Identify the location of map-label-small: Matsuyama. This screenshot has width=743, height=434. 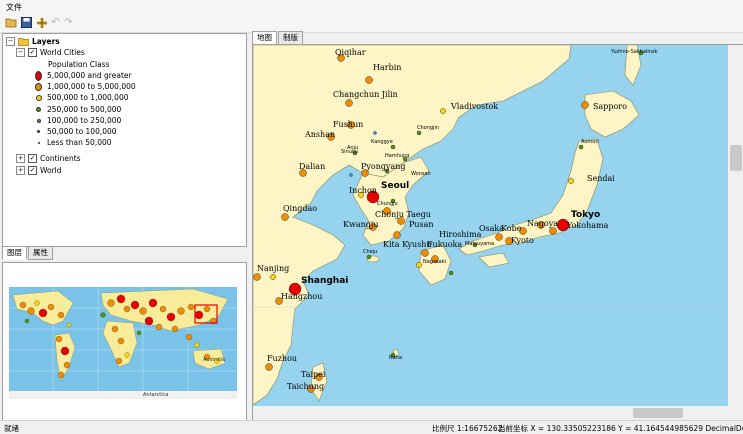
(479, 244).